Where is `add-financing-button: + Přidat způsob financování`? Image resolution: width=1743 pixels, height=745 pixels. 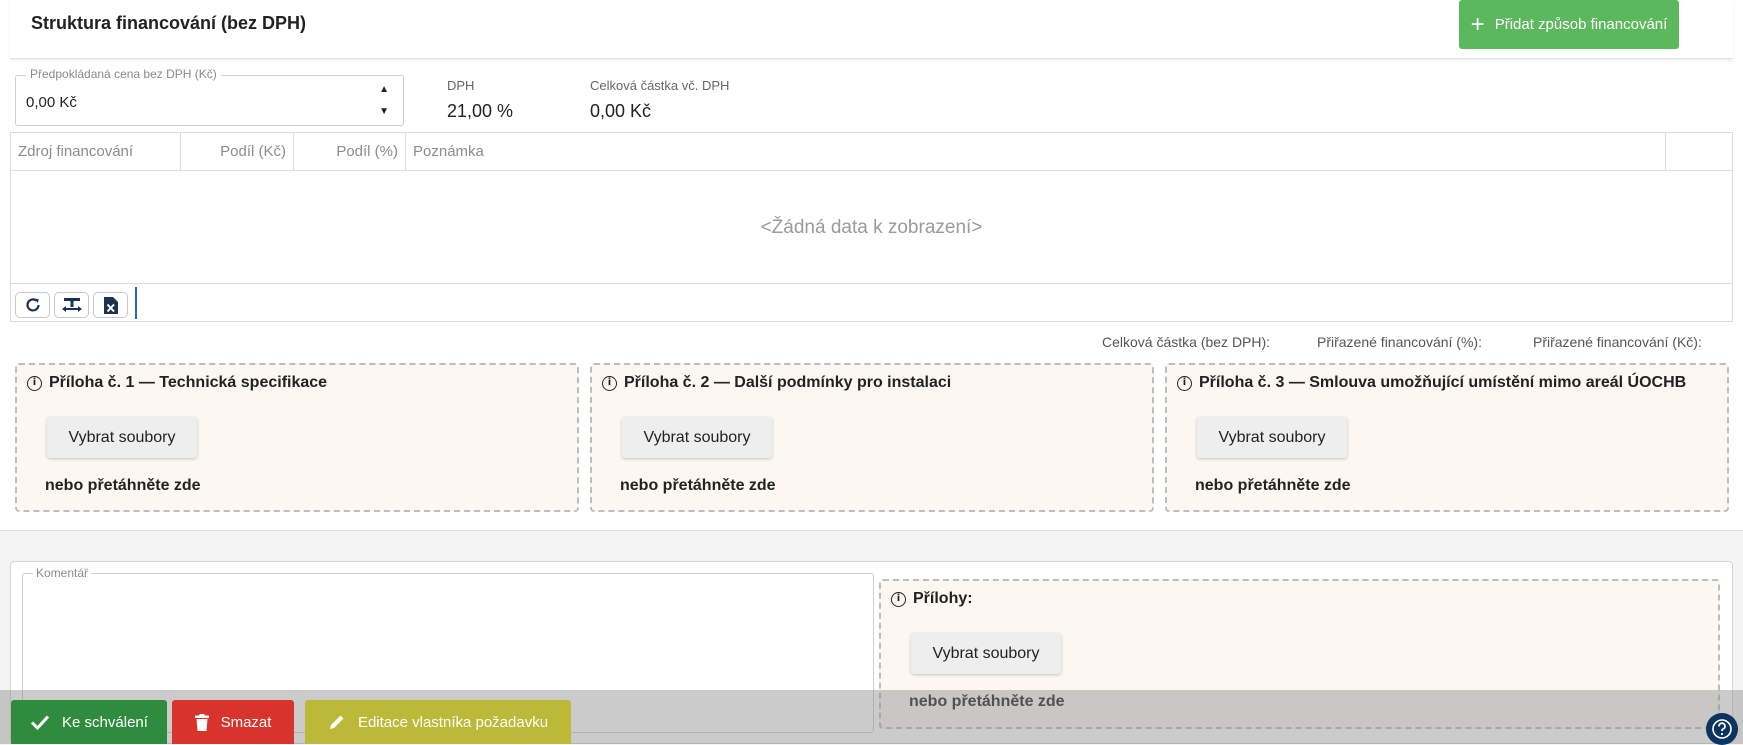 add-financing-button: + Přidat způsob financování is located at coordinates (1569, 24).